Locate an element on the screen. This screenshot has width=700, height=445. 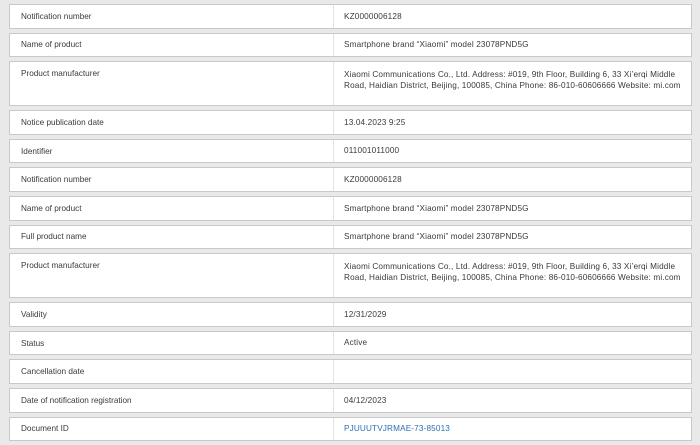
status-value: Active is located at coordinates (356, 343).